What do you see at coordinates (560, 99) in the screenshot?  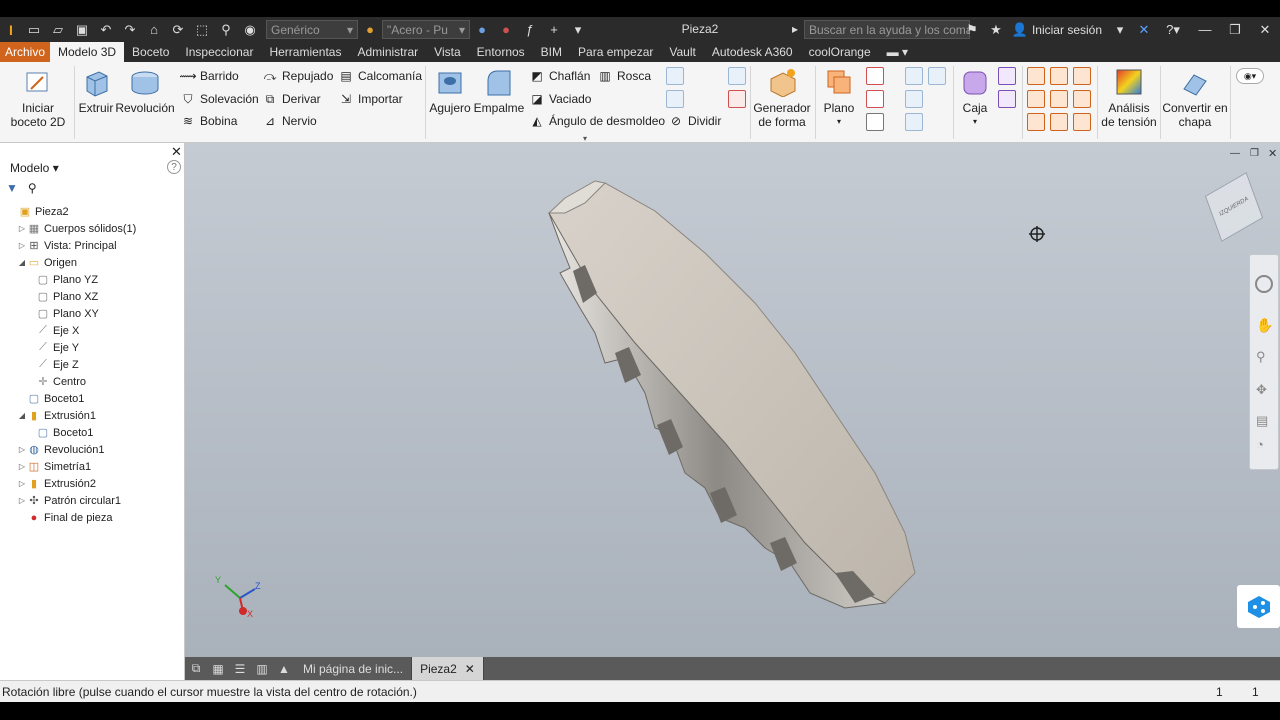 I see `shell-button: ◪ Vaciado` at bounding box center [560, 99].